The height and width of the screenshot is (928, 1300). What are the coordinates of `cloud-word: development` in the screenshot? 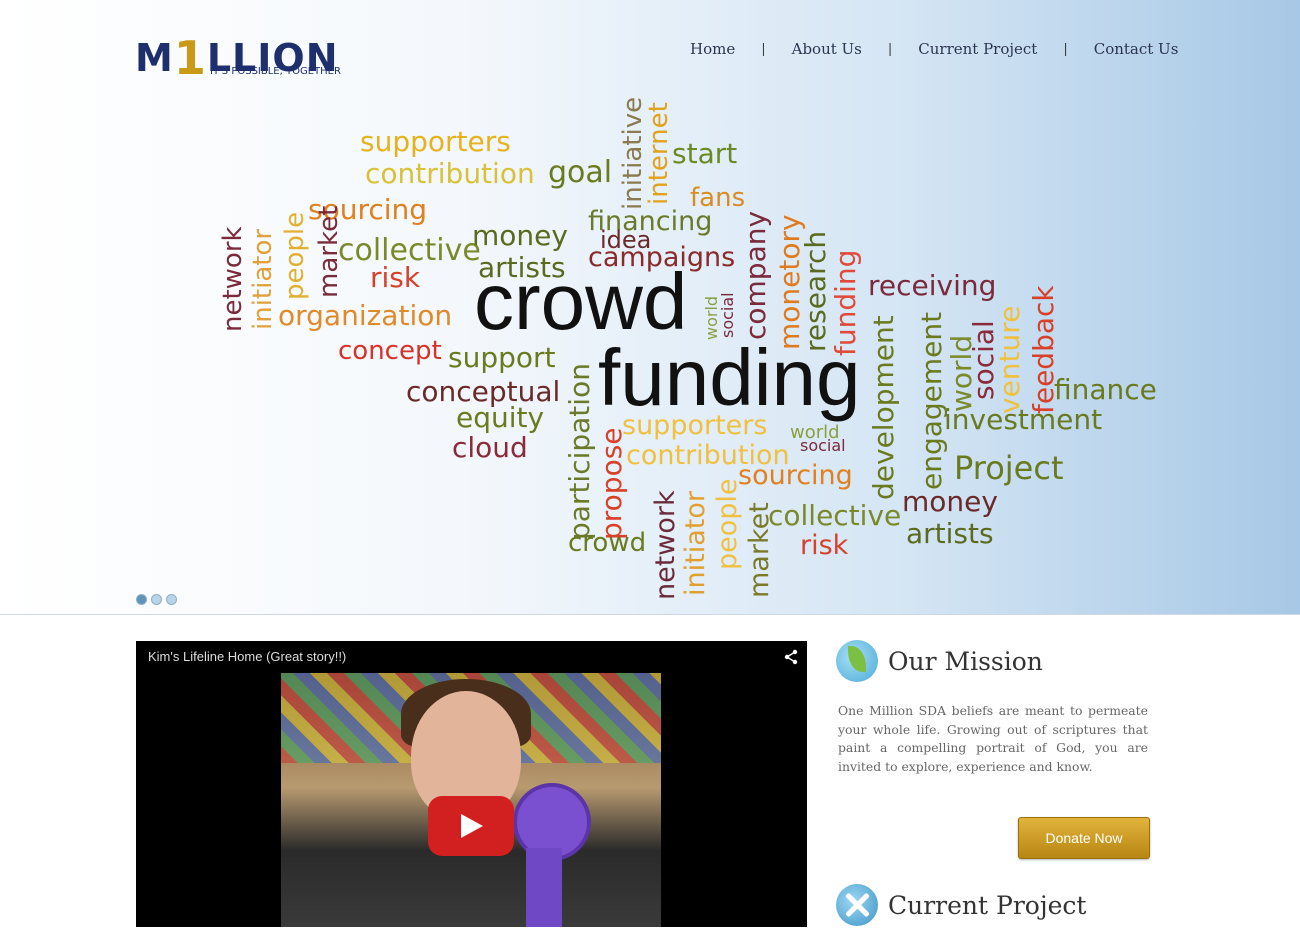 It's located at (883, 407).